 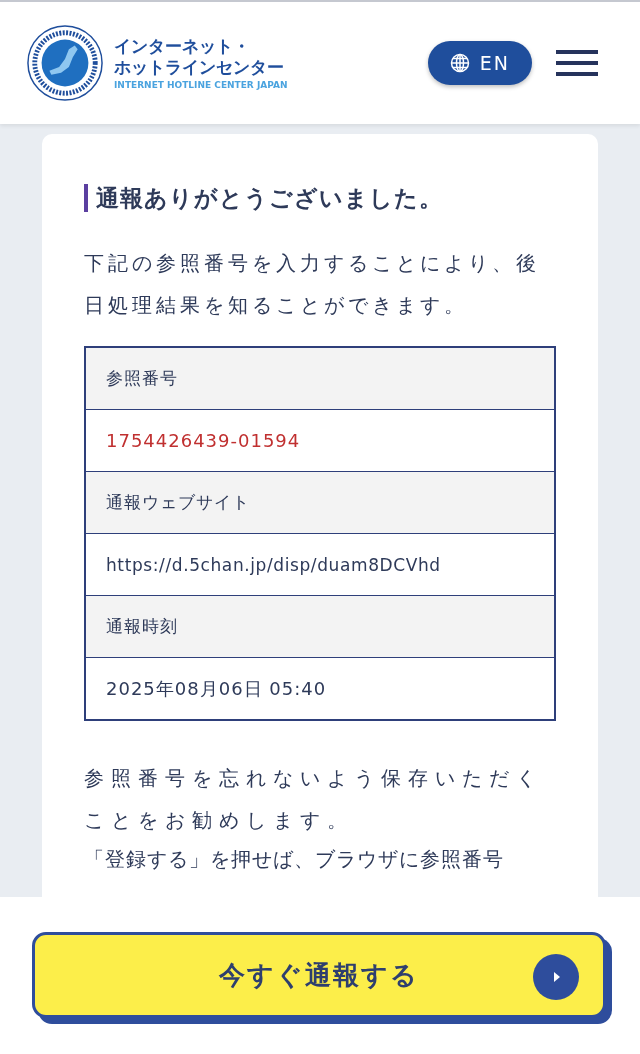 I want to click on table-label: 通報ウェブサイト, so click(x=320, y=502).